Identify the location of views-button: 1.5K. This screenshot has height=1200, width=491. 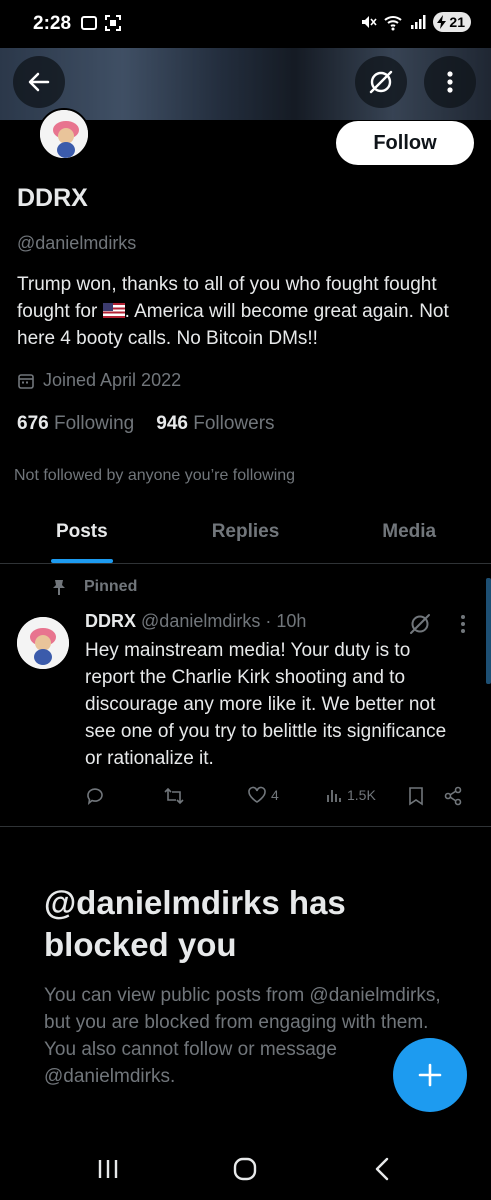
(350, 795).